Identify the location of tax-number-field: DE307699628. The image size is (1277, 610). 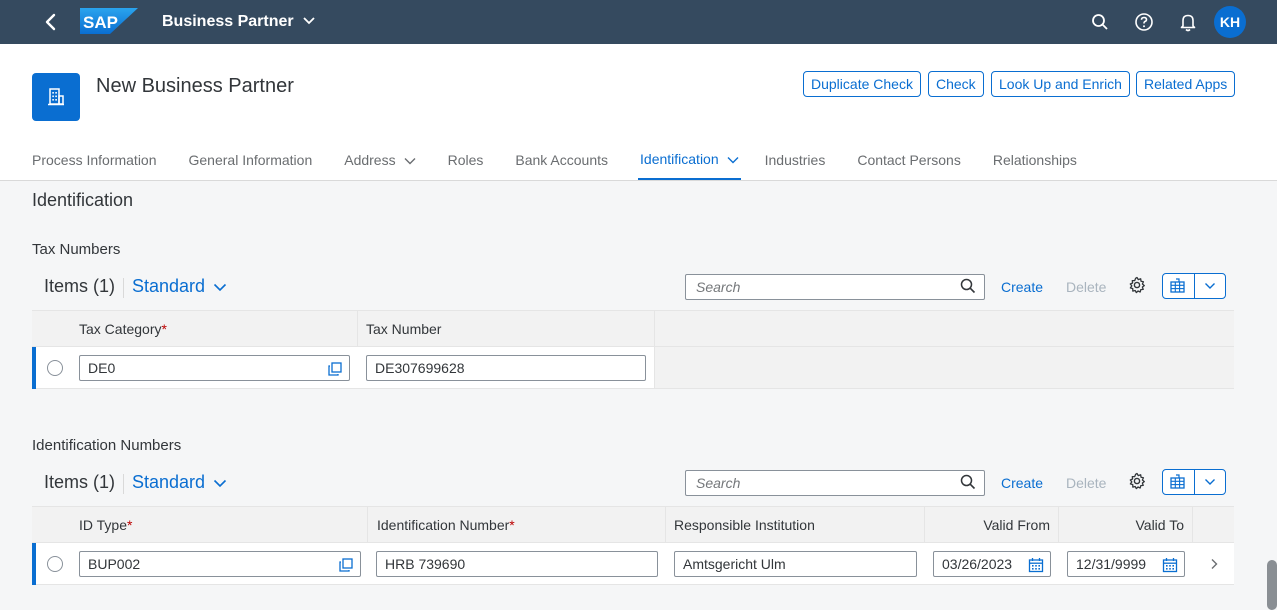
(506, 368).